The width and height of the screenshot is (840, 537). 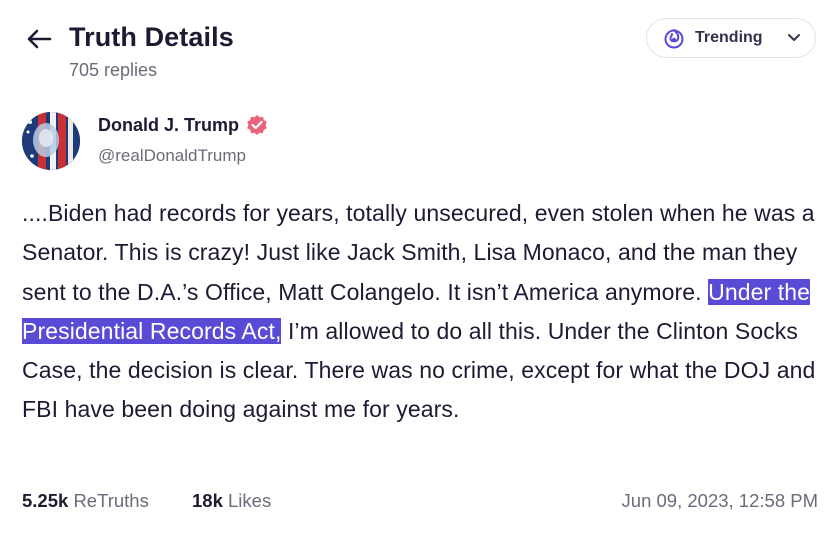 What do you see at coordinates (172, 156) in the screenshot?
I see `author-handle: @realDonaldTrump` at bounding box center [172, 156].